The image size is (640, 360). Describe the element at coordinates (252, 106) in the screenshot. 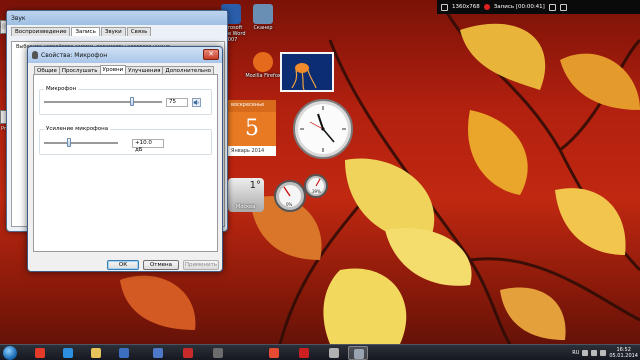

I see `calendar-weekday: воскресенье` at that location.